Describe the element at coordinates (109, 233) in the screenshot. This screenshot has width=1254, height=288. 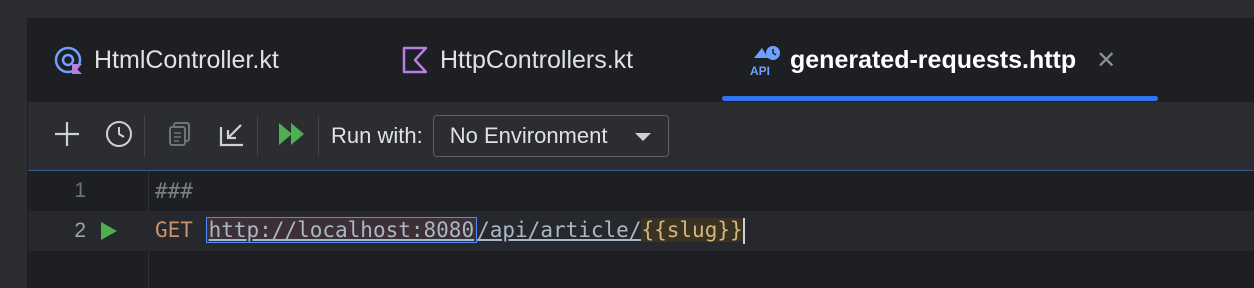
I see `run-request-icon` at that location.